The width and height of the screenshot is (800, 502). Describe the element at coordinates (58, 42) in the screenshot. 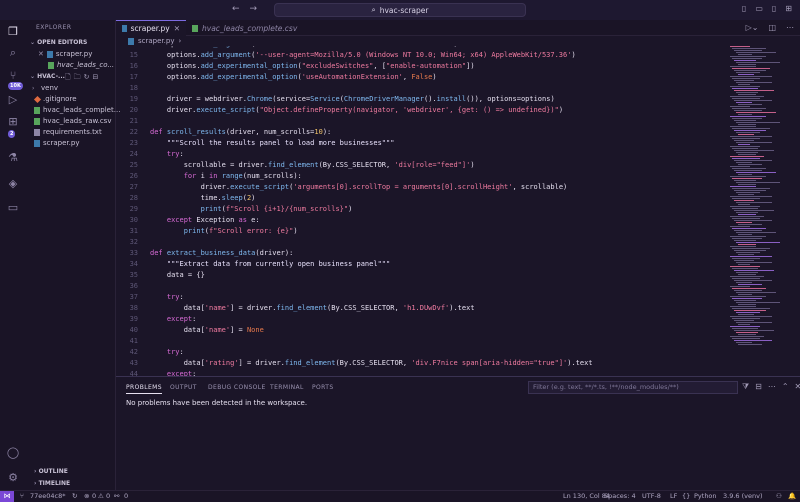

I see `open-editors-header: ⌄ OPEN EDITORS` at that location.